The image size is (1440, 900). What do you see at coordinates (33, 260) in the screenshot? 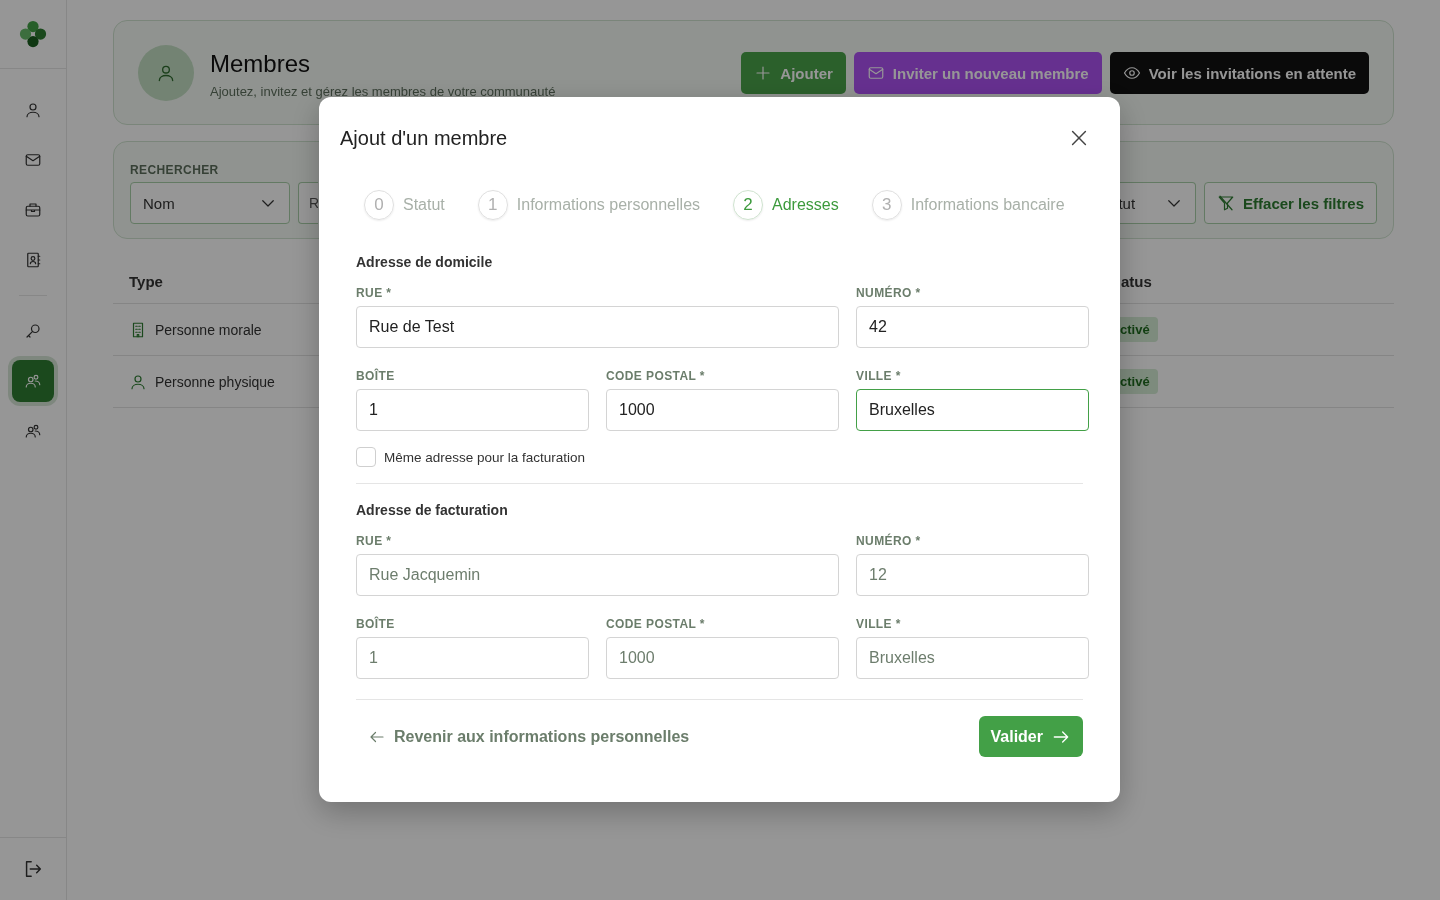
I see `contact-card-icon` at bounding box center [33, 260].